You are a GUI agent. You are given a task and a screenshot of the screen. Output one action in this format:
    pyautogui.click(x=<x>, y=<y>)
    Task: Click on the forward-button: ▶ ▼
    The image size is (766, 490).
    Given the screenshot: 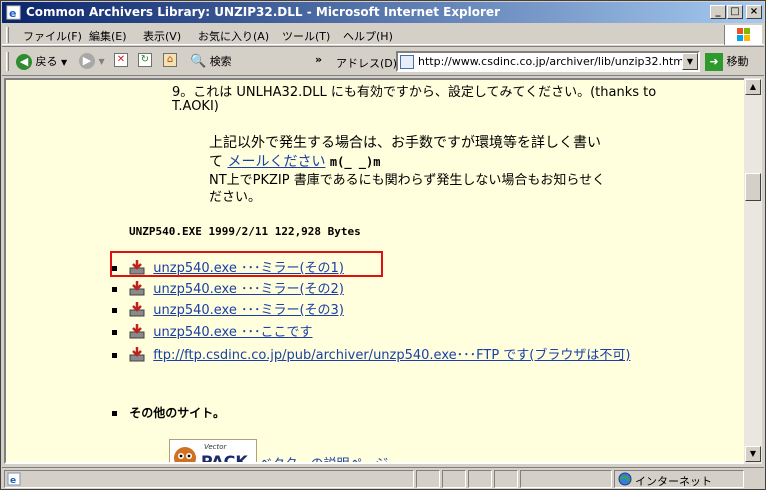 What is the action you would take?
    pyautogui.click(x=92, y=62)
    